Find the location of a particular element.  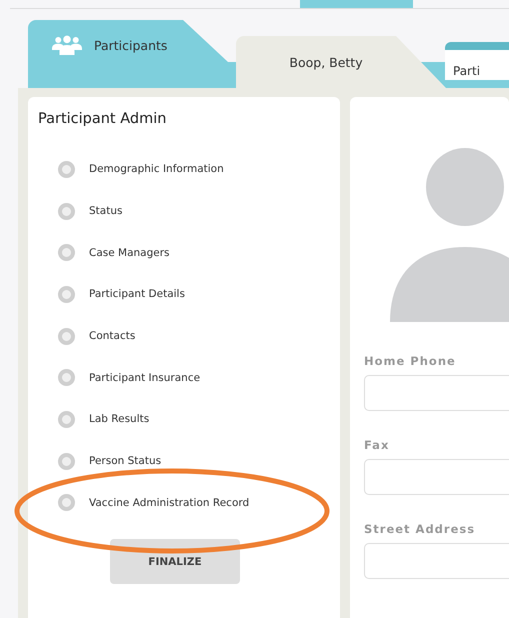

admin-menu-item: Contacts is located at coordinates (97, 336).